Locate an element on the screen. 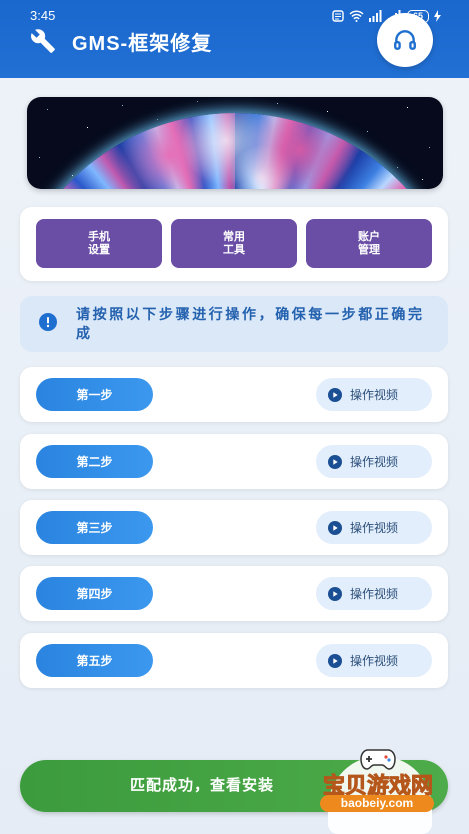  page-title: GMS-框架修复 is located at coordinates (142, 44).